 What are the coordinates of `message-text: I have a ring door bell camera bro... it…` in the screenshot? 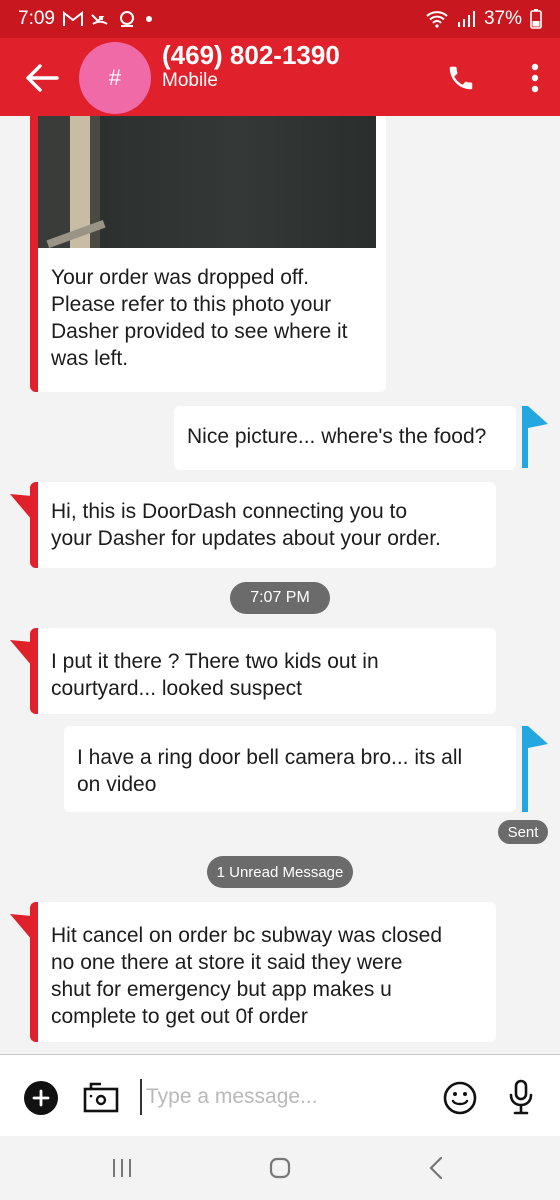 It's located at (270, 771).